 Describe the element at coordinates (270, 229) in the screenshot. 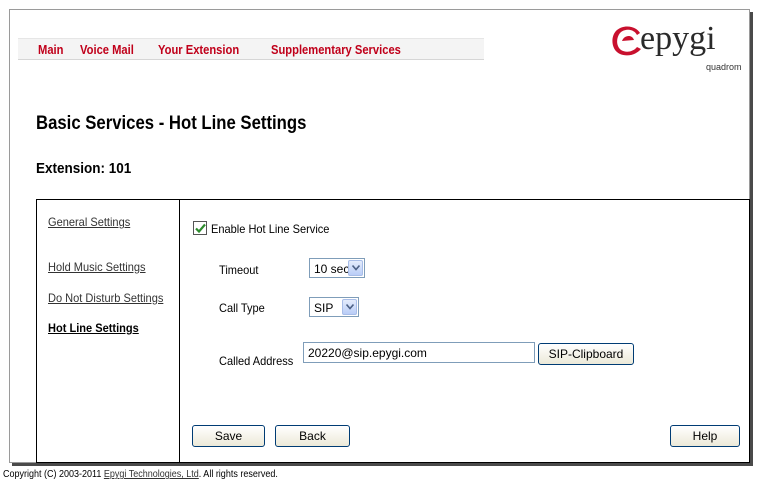

I see `enable-hot-line-label: Enable Hot Line Service` at that location.